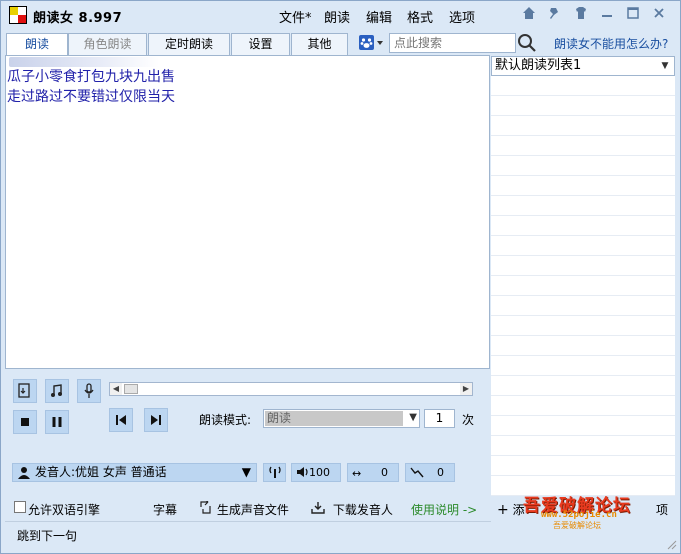  What do you see at coordinates (417, 474) in the screenshot?
I see `pitch-icon` at bounding box center [417, 474].